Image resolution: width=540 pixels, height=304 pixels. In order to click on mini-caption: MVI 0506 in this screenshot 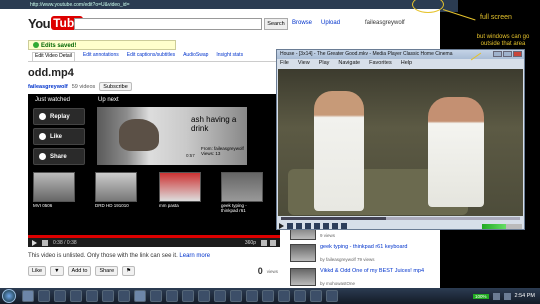, I will do `click(43, 205)`.